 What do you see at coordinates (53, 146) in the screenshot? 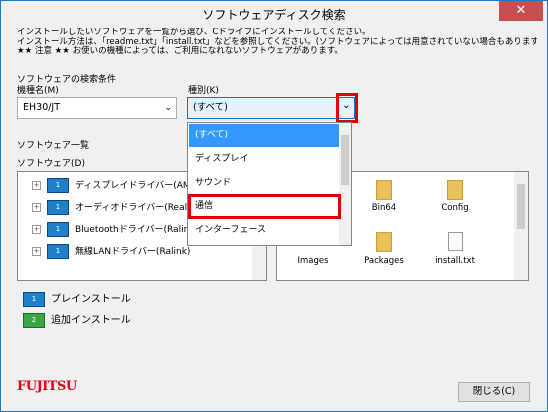
I see `software-group-label: ソフトウェア一覧` at bounding box center [53, 146].